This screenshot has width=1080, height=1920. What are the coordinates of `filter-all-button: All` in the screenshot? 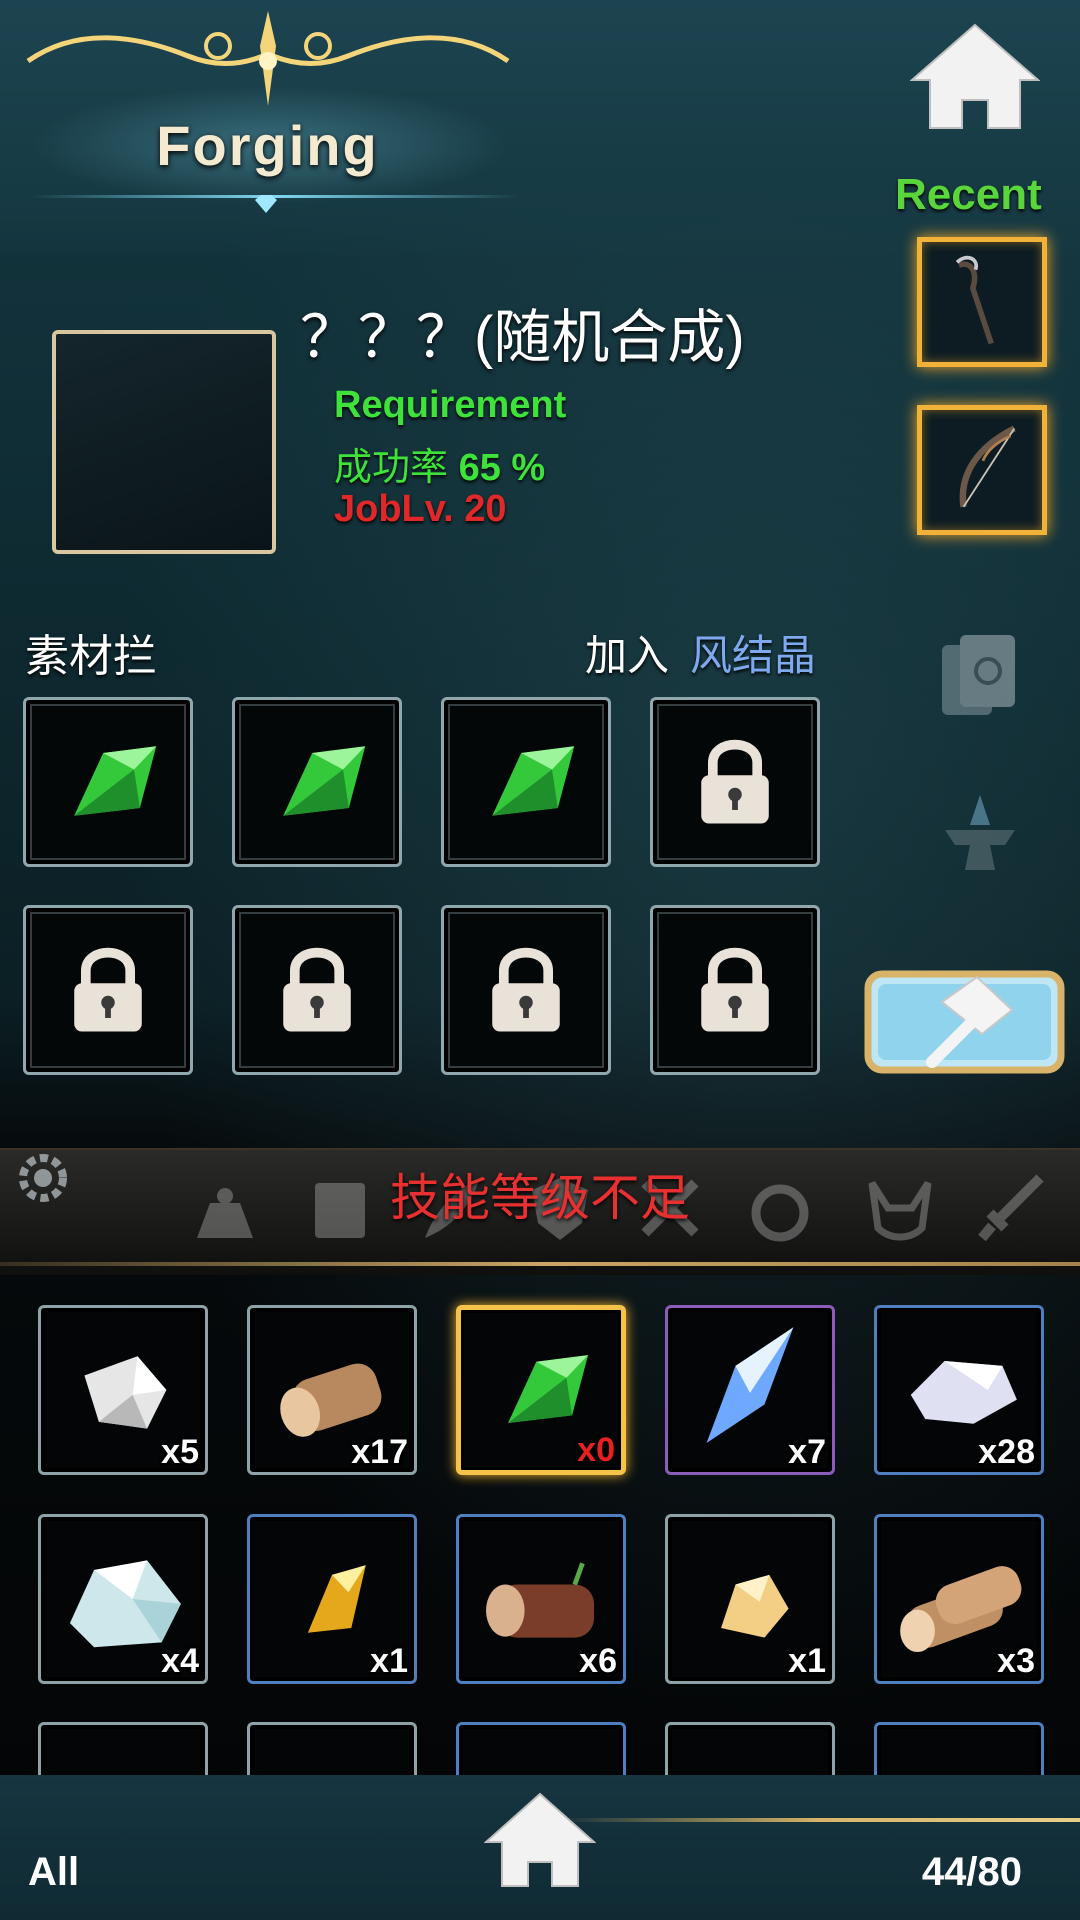 It's located at (53, 1872).